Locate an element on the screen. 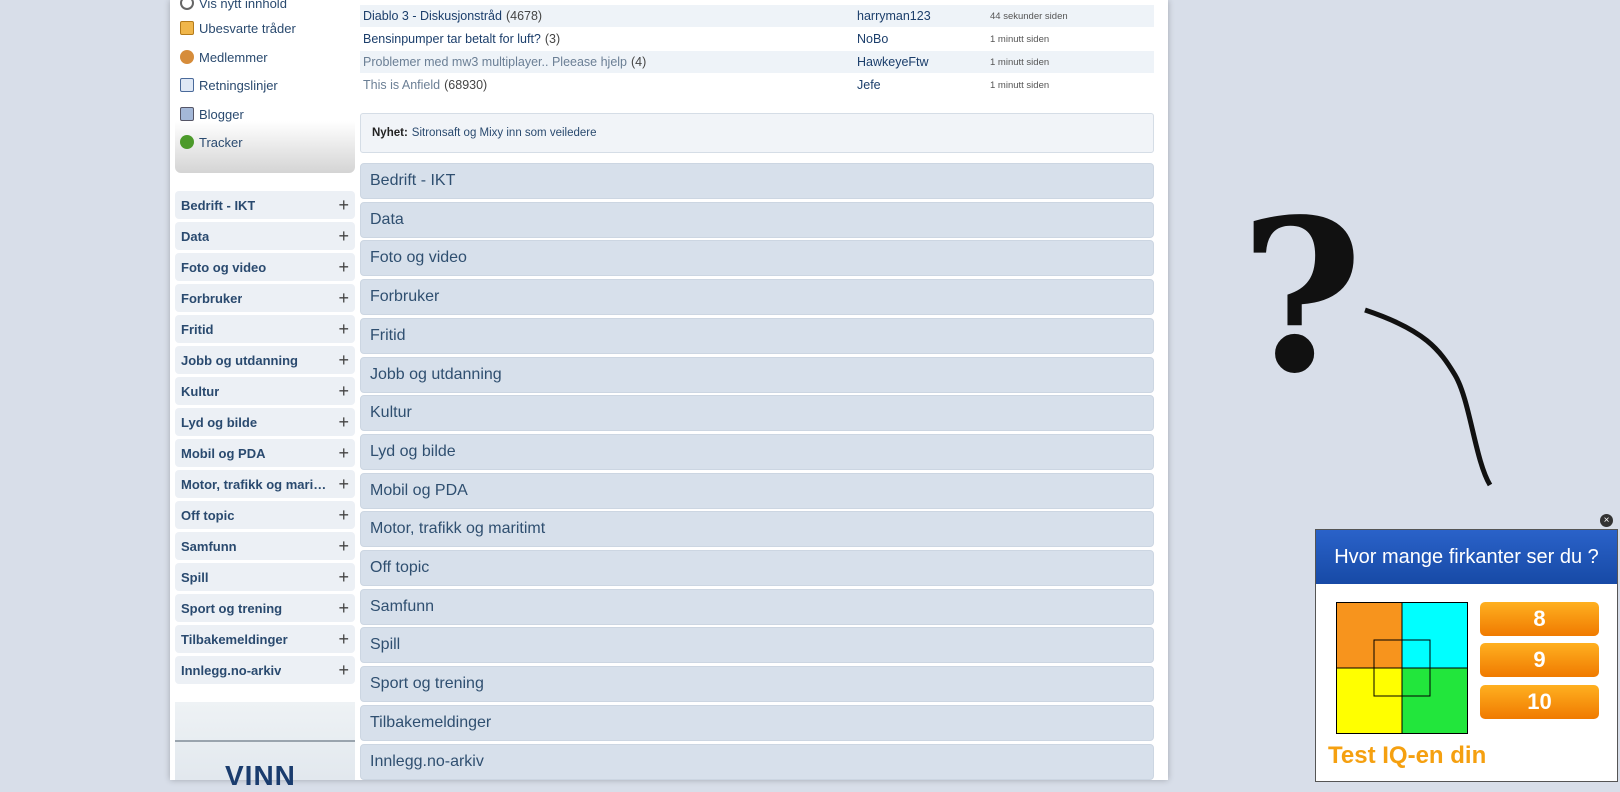 This screenshot has height=792, width=1620. sidebar-category-label: Foto og video is located at coordinates (224, 267).